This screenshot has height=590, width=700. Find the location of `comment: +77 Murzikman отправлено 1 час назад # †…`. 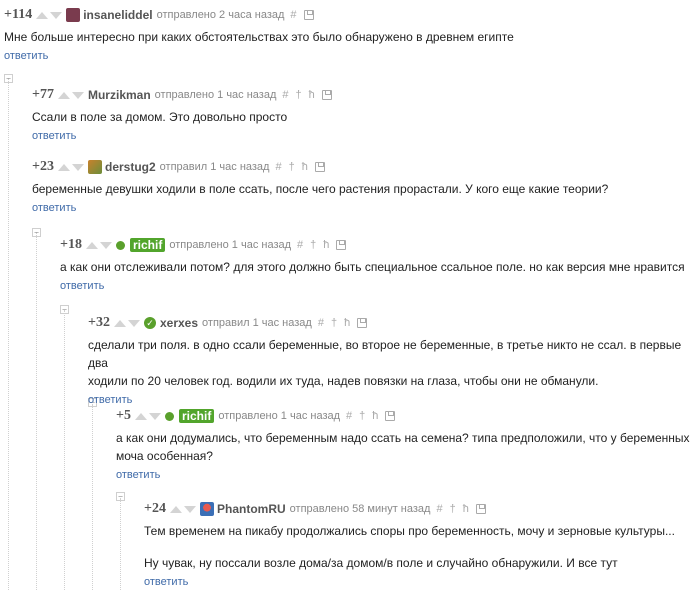

comment: +77 Murzikman отправлено 1 час назад # †… is located at coordinates (182, 115).